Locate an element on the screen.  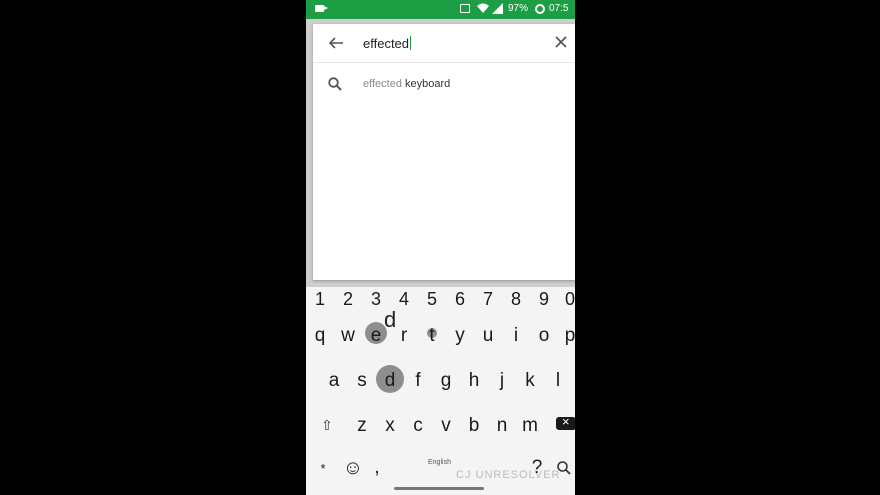
close-icon is located at coordinates (561, 42).